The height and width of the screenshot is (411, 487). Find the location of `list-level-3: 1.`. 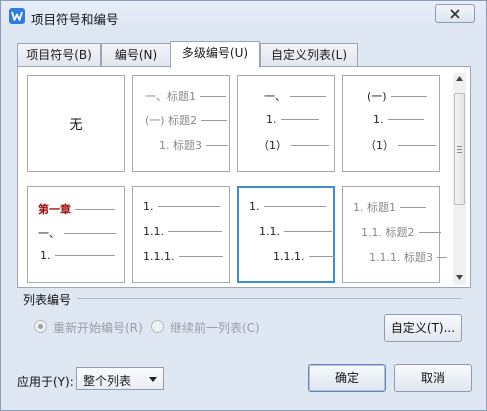

list-level-3: 1. is located at coordinates (45, 255).